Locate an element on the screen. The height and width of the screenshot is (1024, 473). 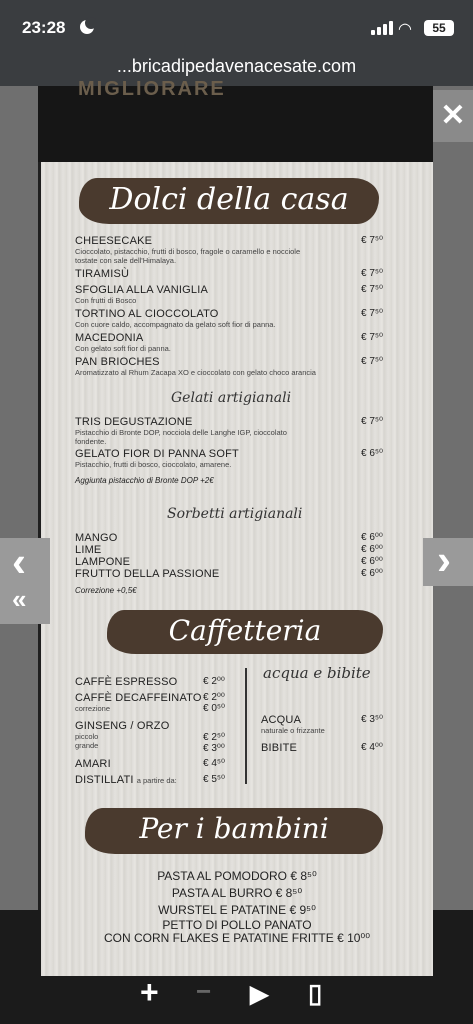
viewer-right-margin is located at coordinates (453, 498).